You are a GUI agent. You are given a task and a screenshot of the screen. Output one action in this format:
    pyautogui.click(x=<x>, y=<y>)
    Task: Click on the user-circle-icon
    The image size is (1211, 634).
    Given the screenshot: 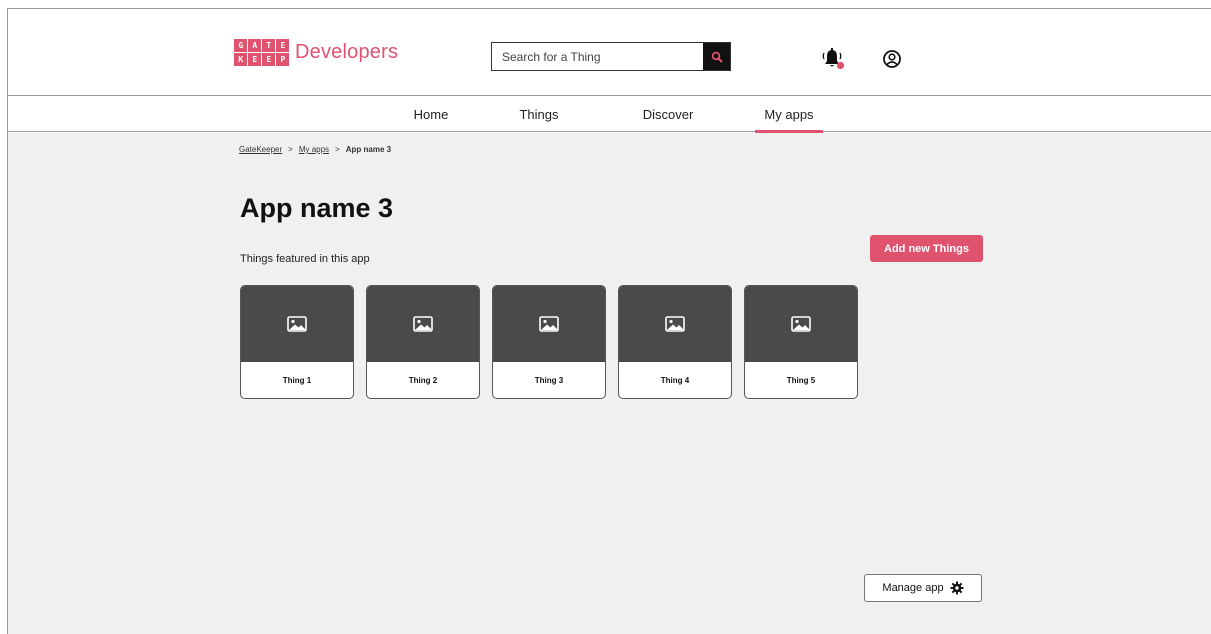 What is the action you would take?
    pyautogui.click(x=892, y=59)
    